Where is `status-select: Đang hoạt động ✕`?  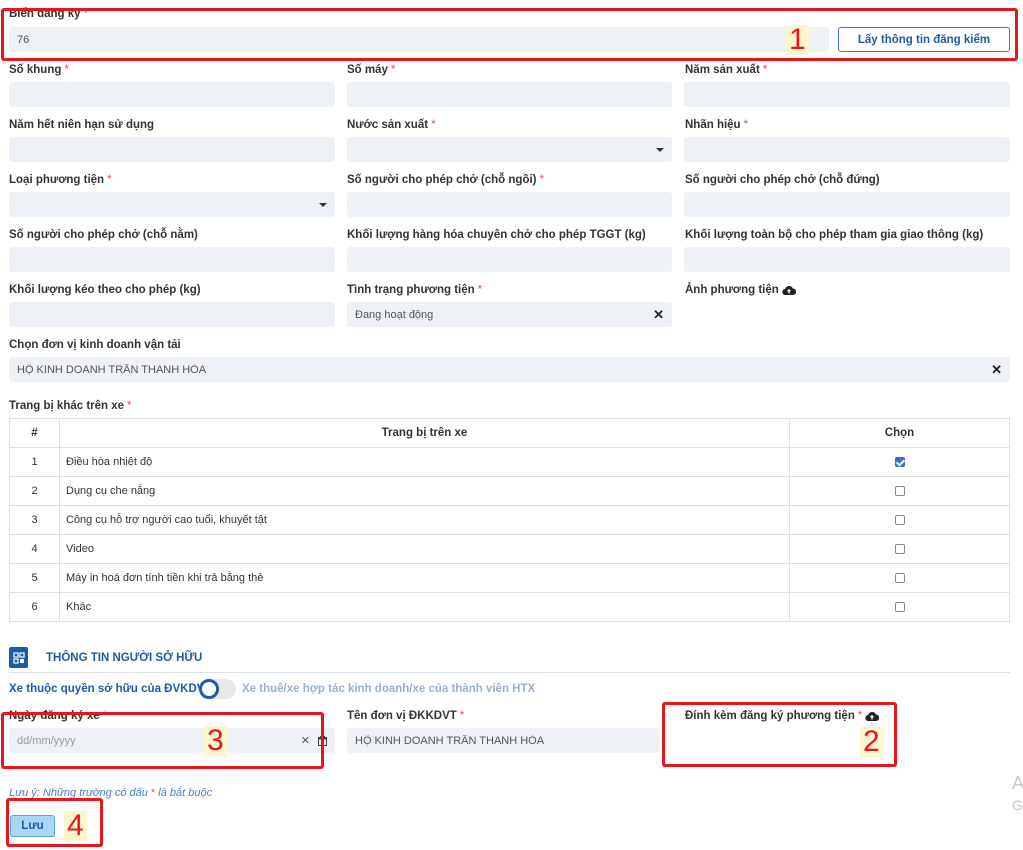
status-select: Đang hoạt động ✕ is located at coordinates (509, 314).